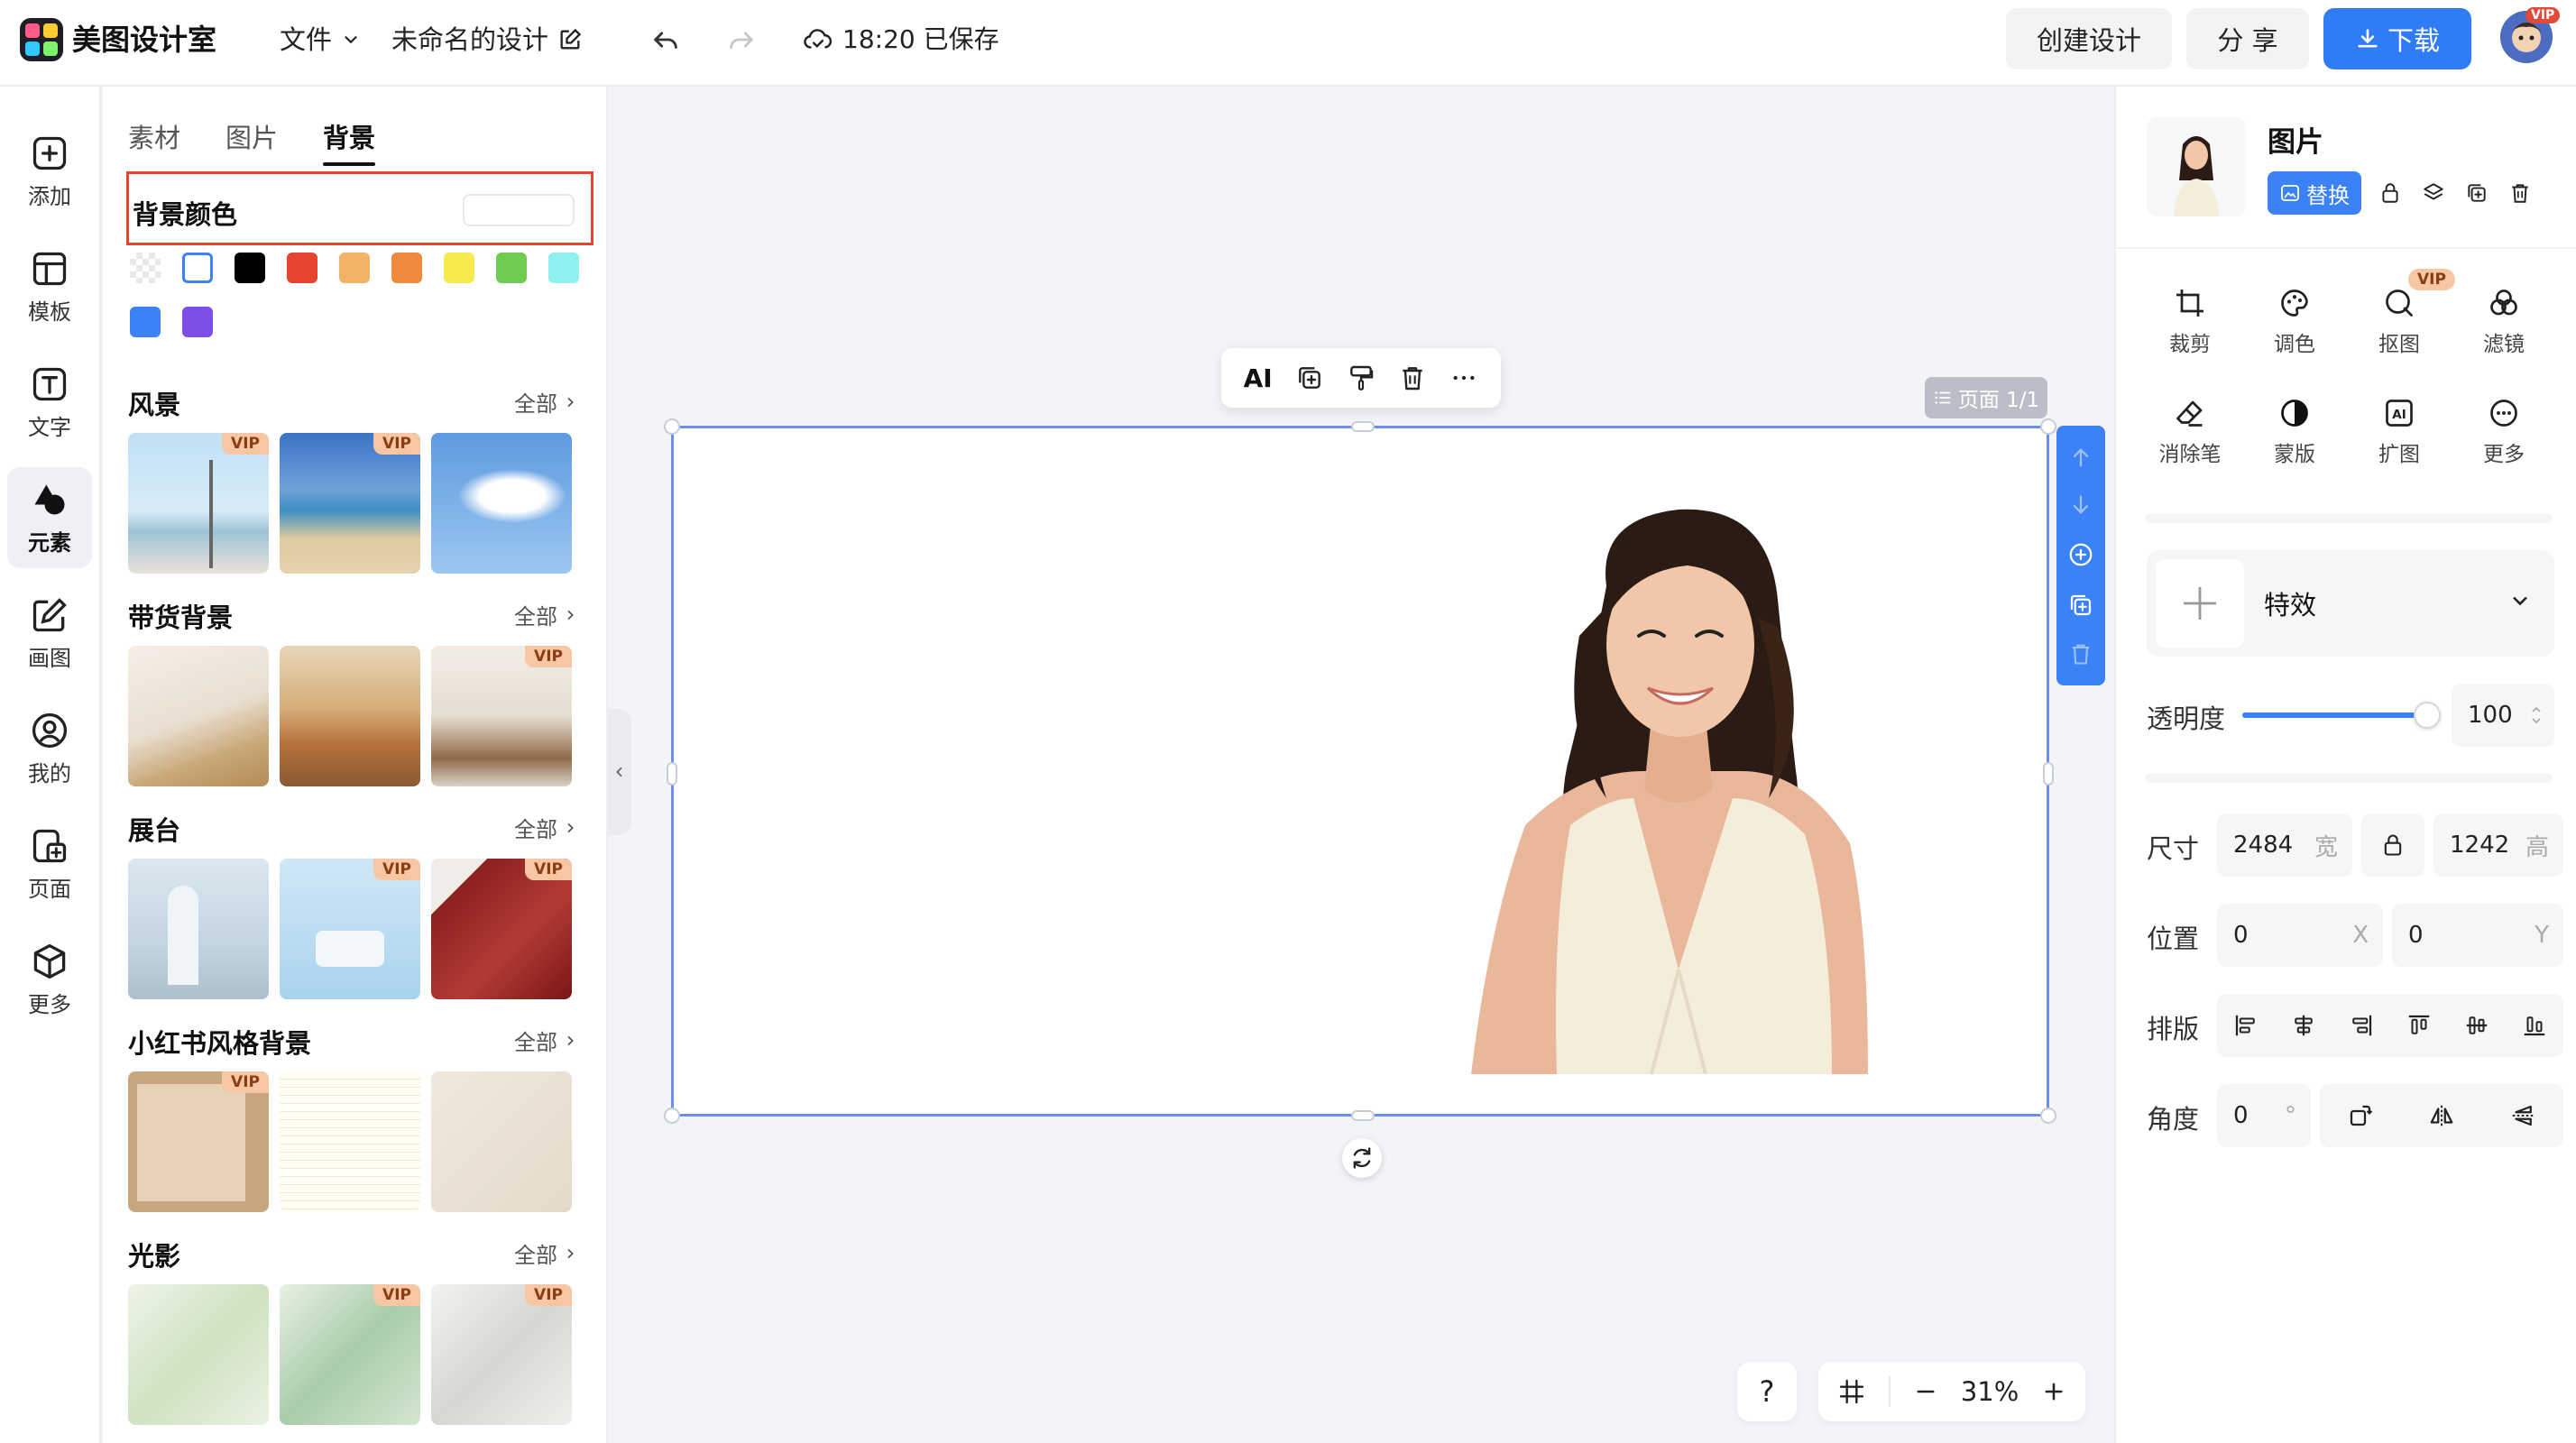  What do you see at coordinates (2053, 1391) in the screenshot?
I see `zoom-in-icon` at bounding box center [2053, 1391].